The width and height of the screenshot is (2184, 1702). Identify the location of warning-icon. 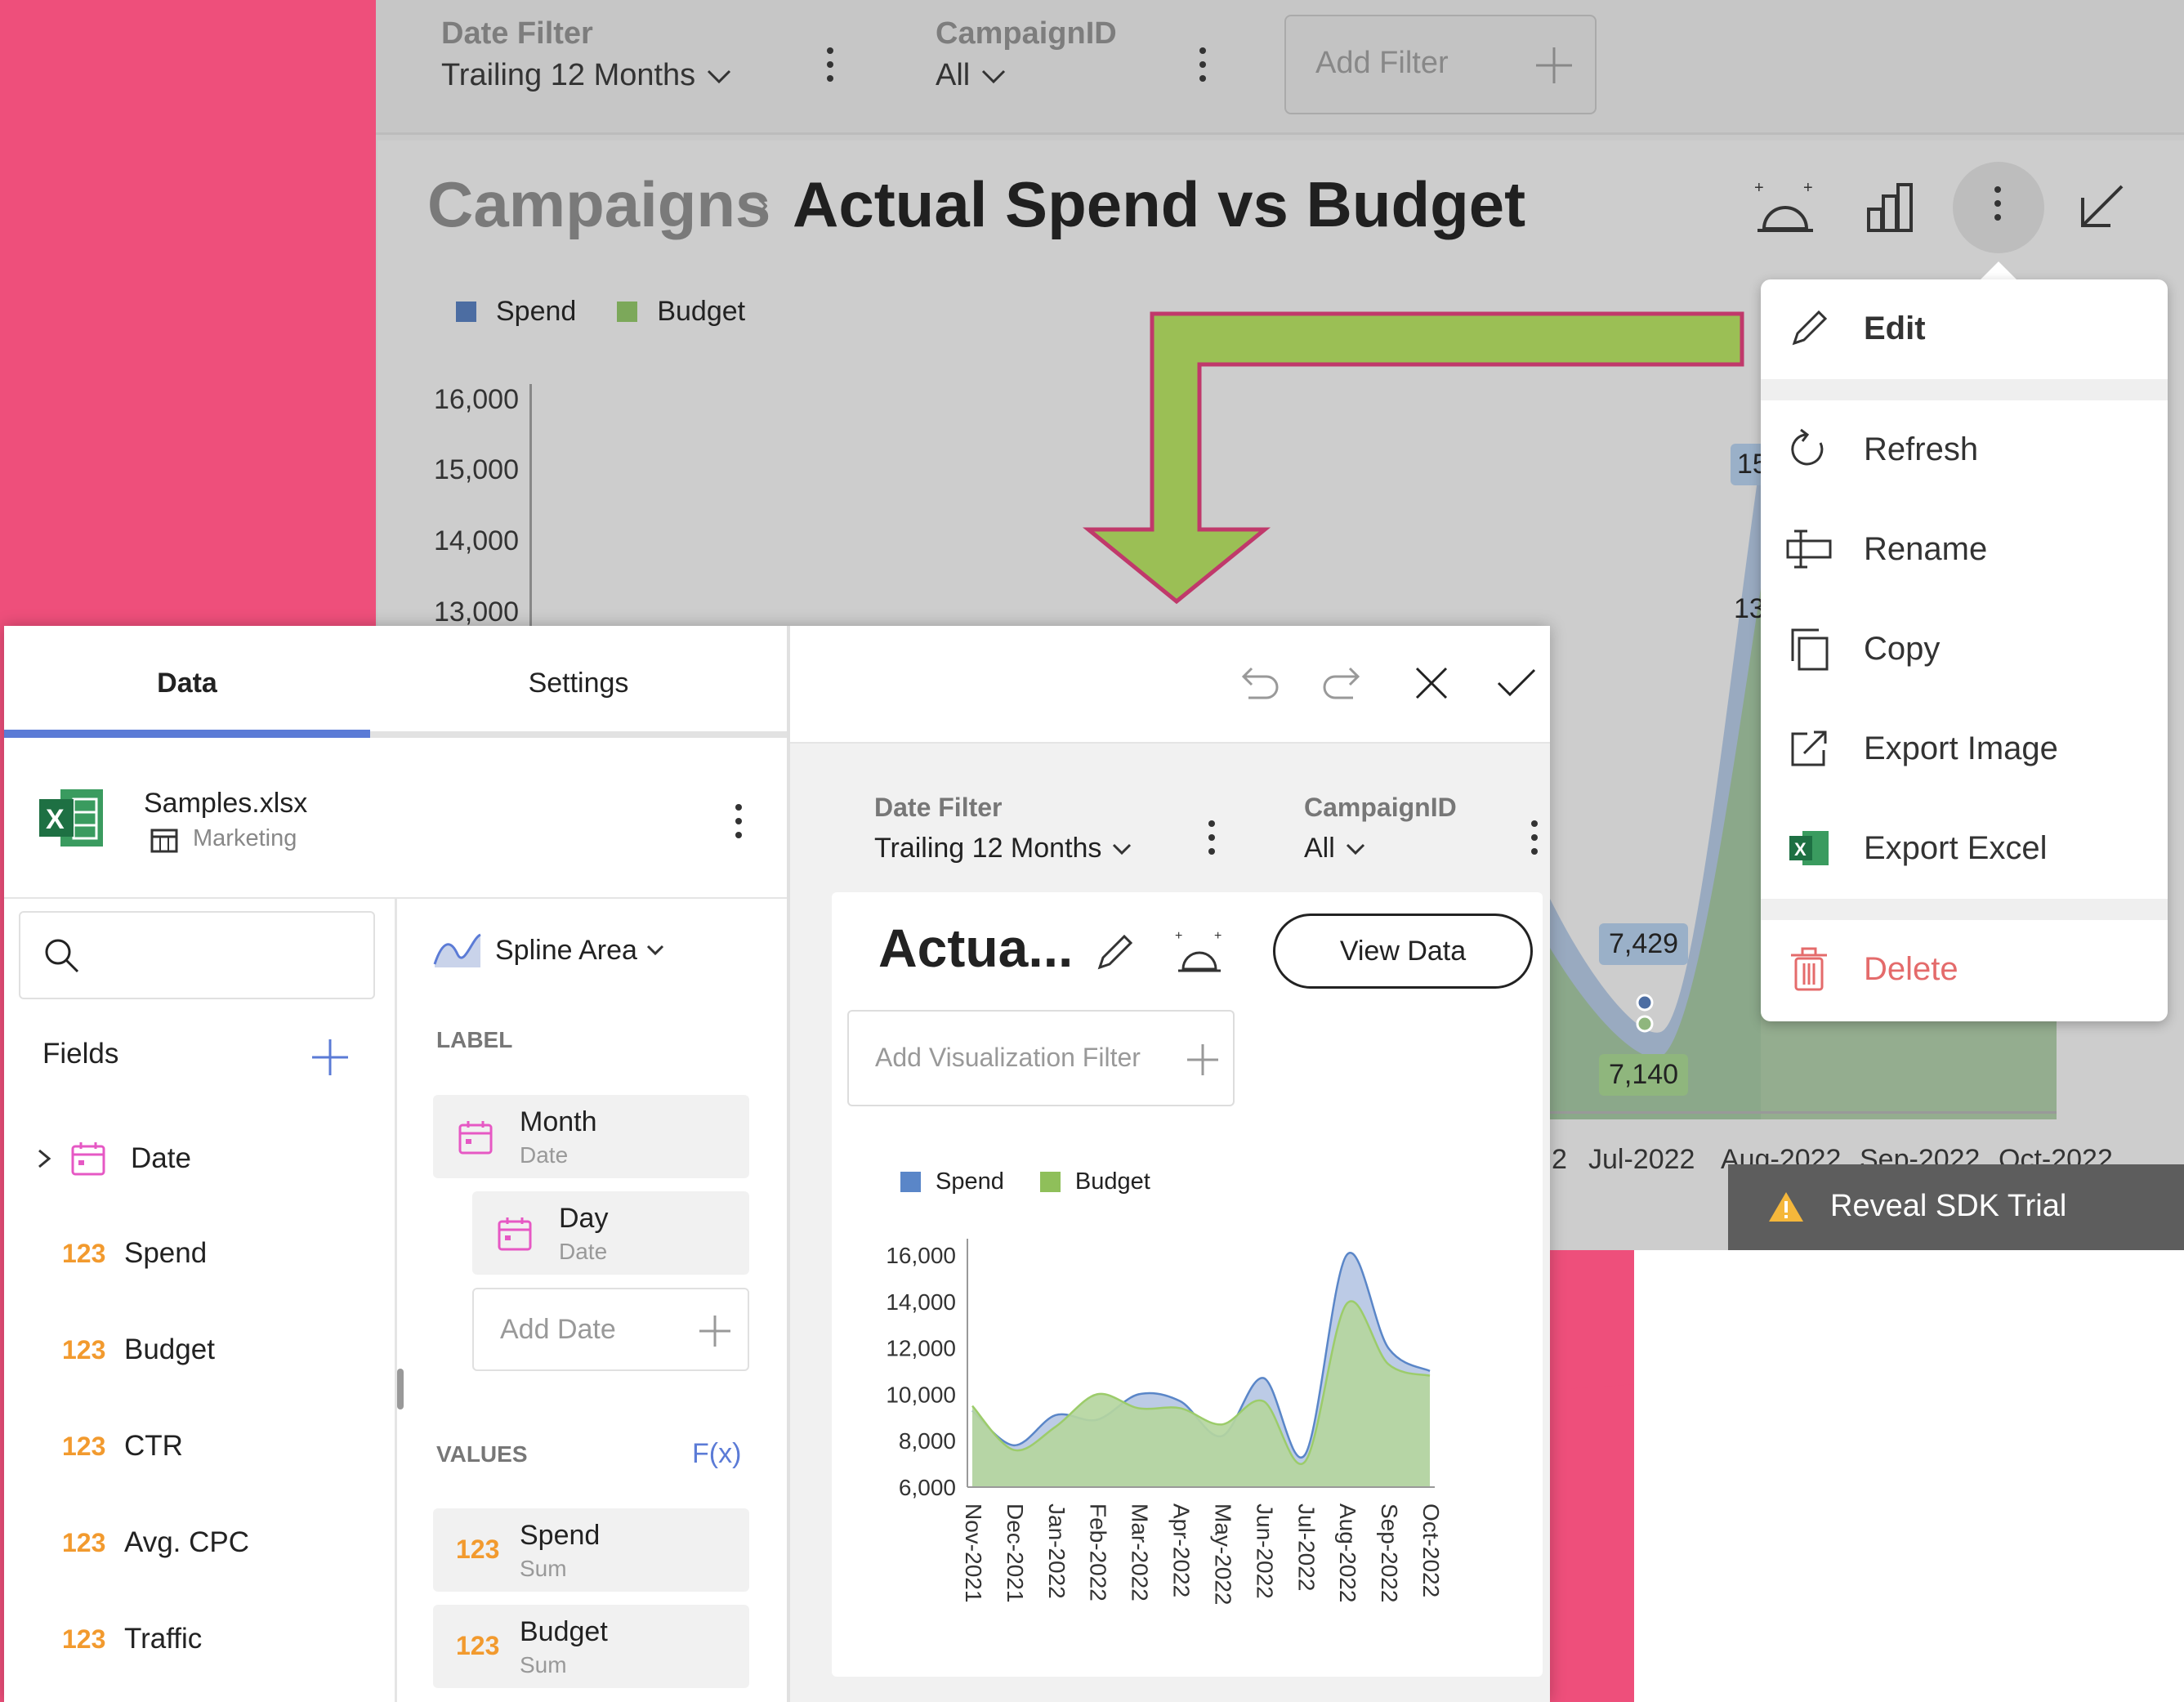
(1786, 1207).